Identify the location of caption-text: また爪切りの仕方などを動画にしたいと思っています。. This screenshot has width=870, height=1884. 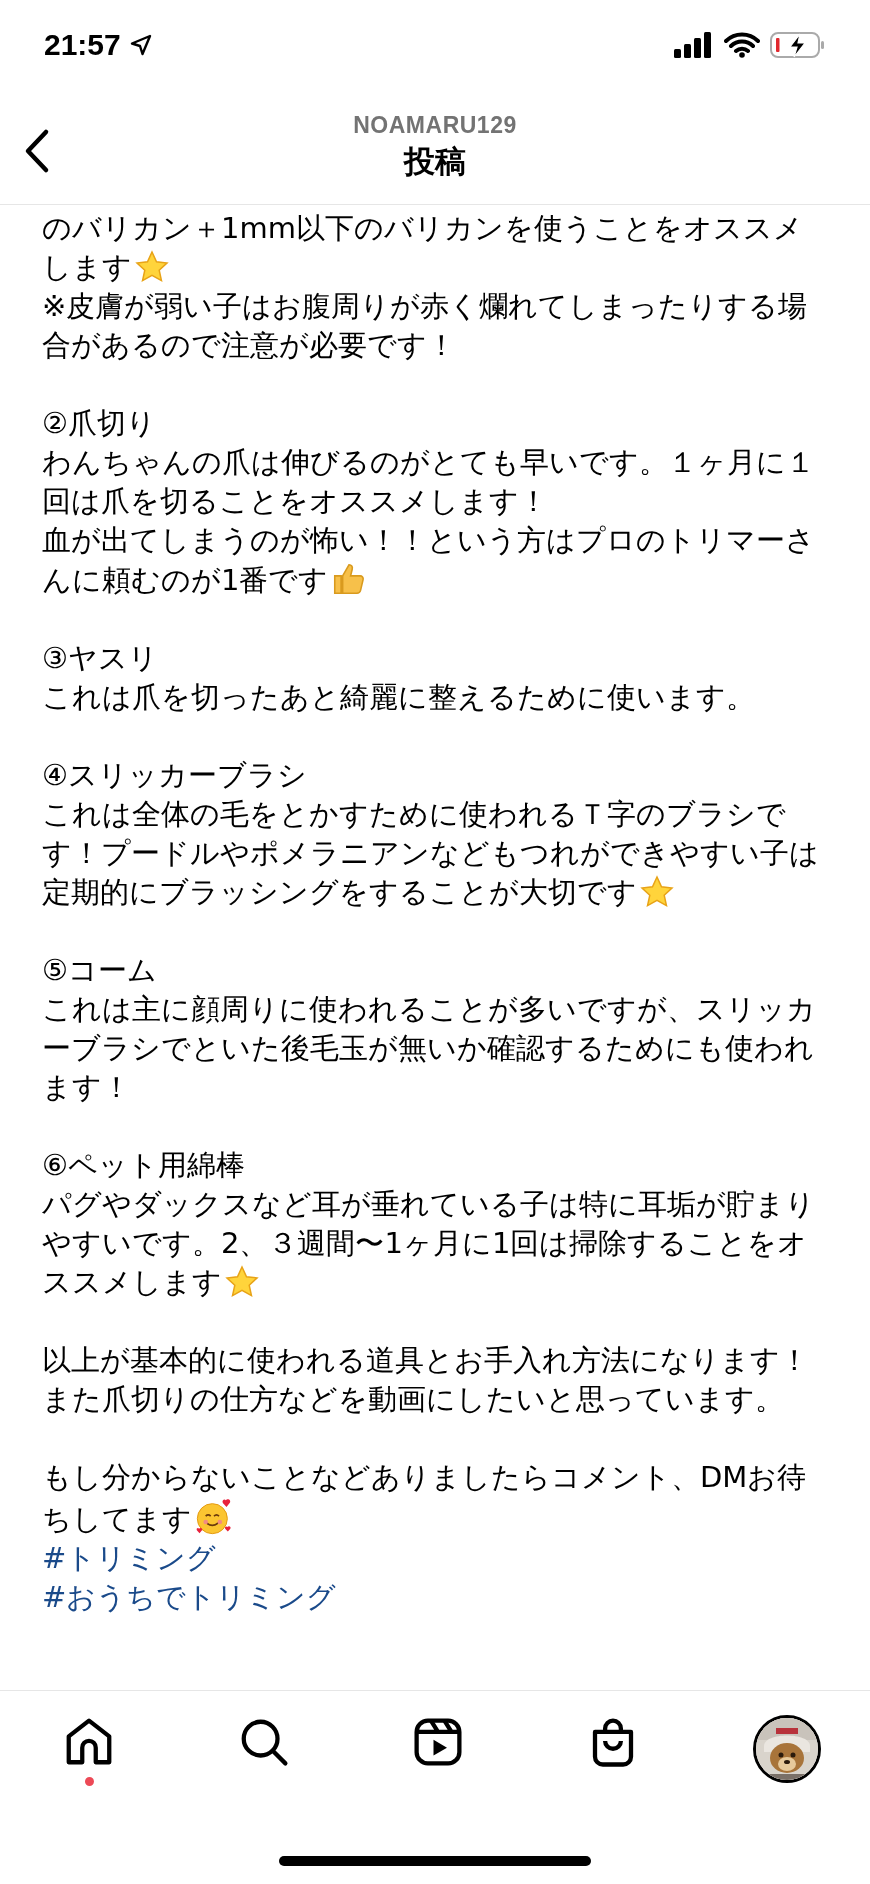
(413, 1399).